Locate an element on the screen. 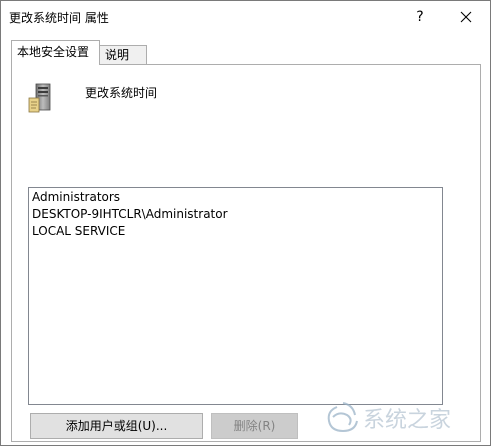 Image resolution: width=491 pixels, height=446 pixels. server-computer-icon is located at coordinates (39, 98).